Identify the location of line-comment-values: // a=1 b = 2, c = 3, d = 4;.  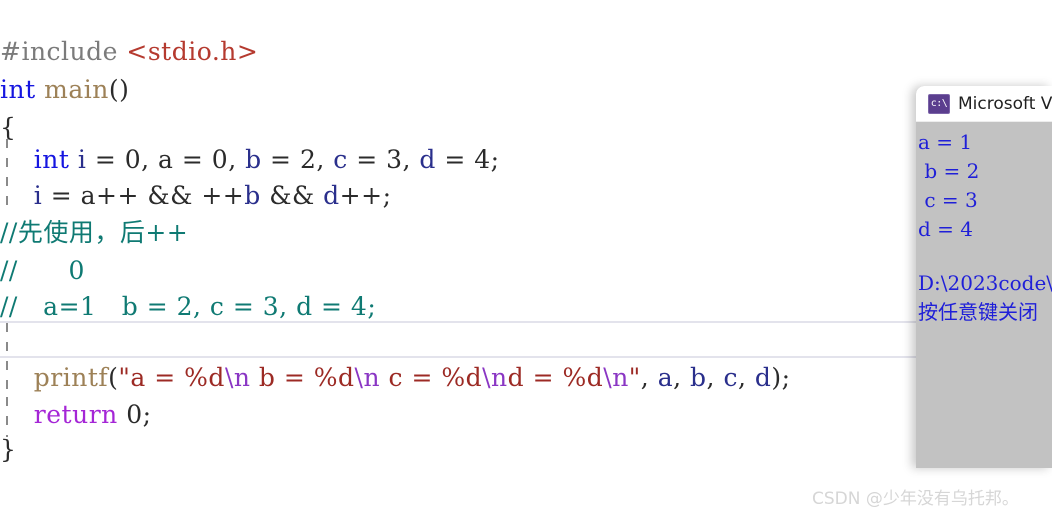
(188, 307).